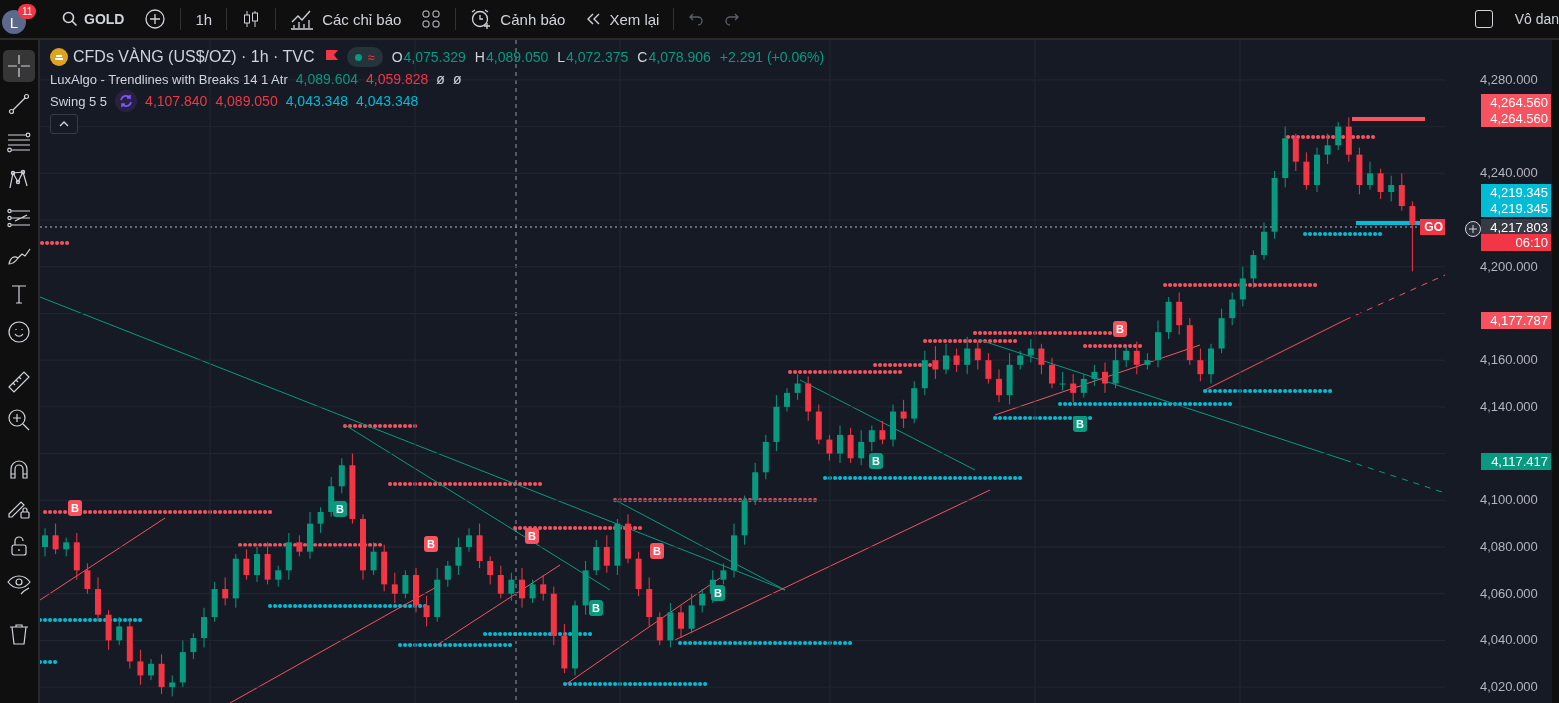 This screenshot has width=1559, height=703. What do you see at coordinates (19, 332) in the screenshot?
I see `smiley-icon` at bounding box center [19, 332].